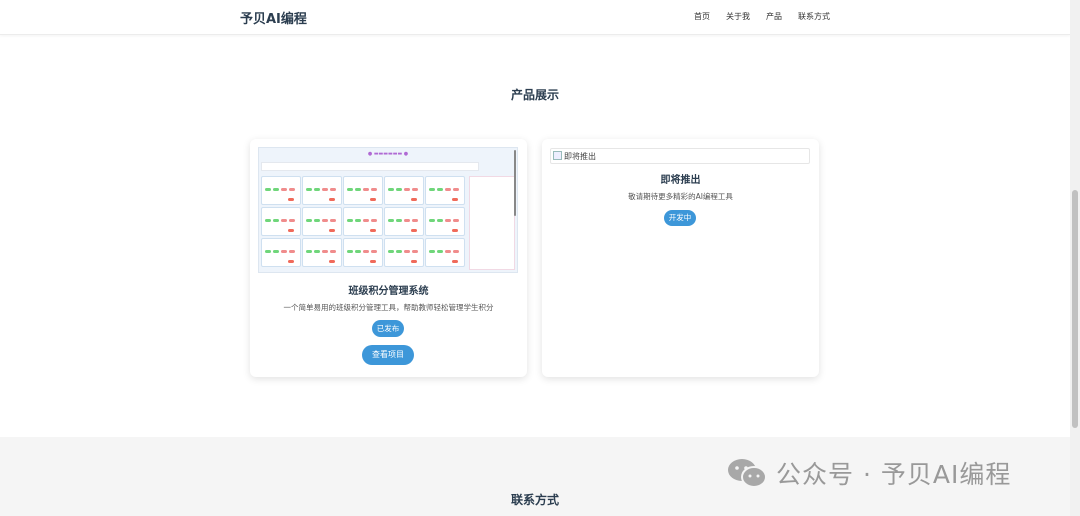  Describe the element at coordinates (774, 16) in the screenshot. I see `nav-products: 产品` at that location.